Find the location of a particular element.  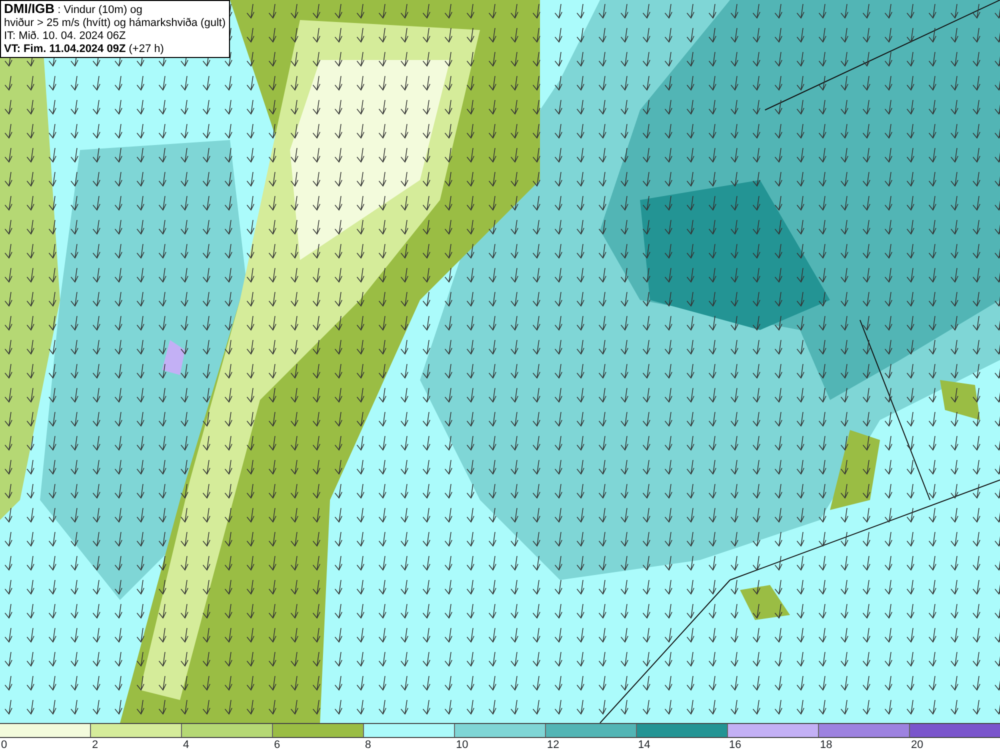

info-text-line: DMI/IGB : Vindur (10m) og is located at coordinates (74, 9).